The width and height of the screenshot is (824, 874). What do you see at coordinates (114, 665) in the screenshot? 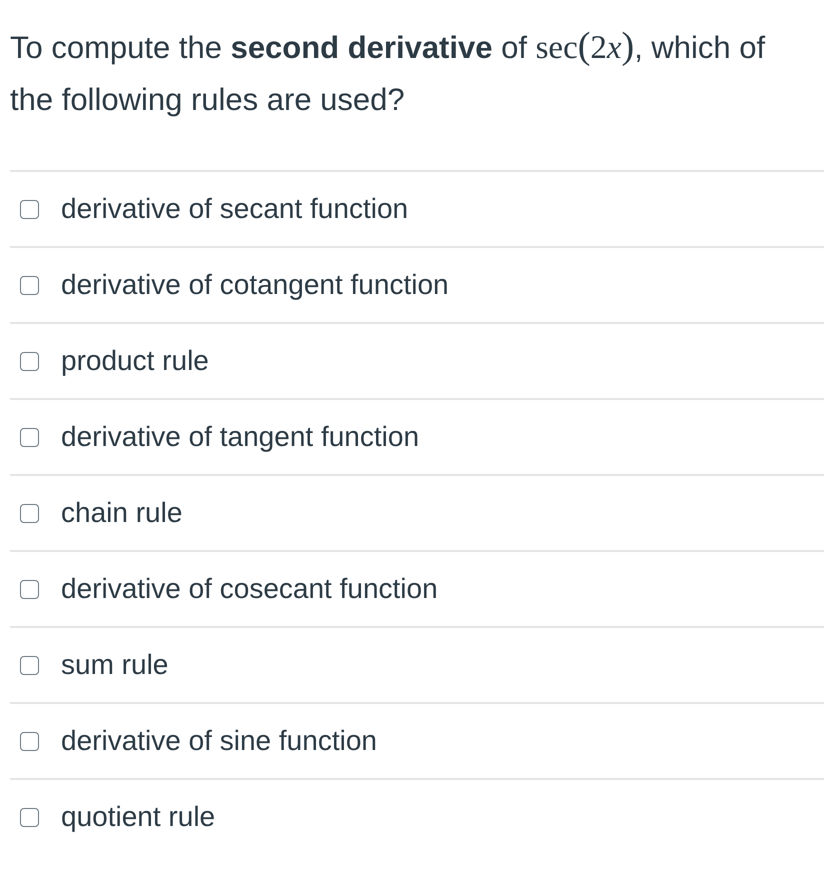
I see `option-label: sum rule` at bounding box center [114, 665].